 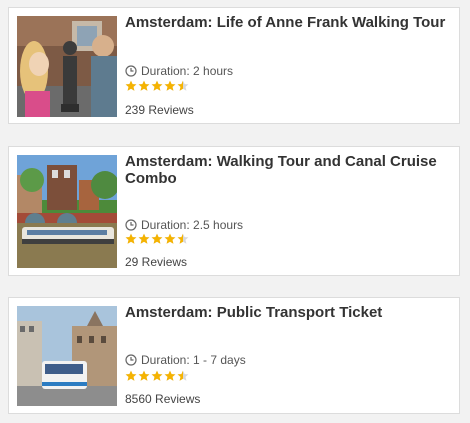 I want to click on review-count: 29 Reviews, so click(x=156, y=262).